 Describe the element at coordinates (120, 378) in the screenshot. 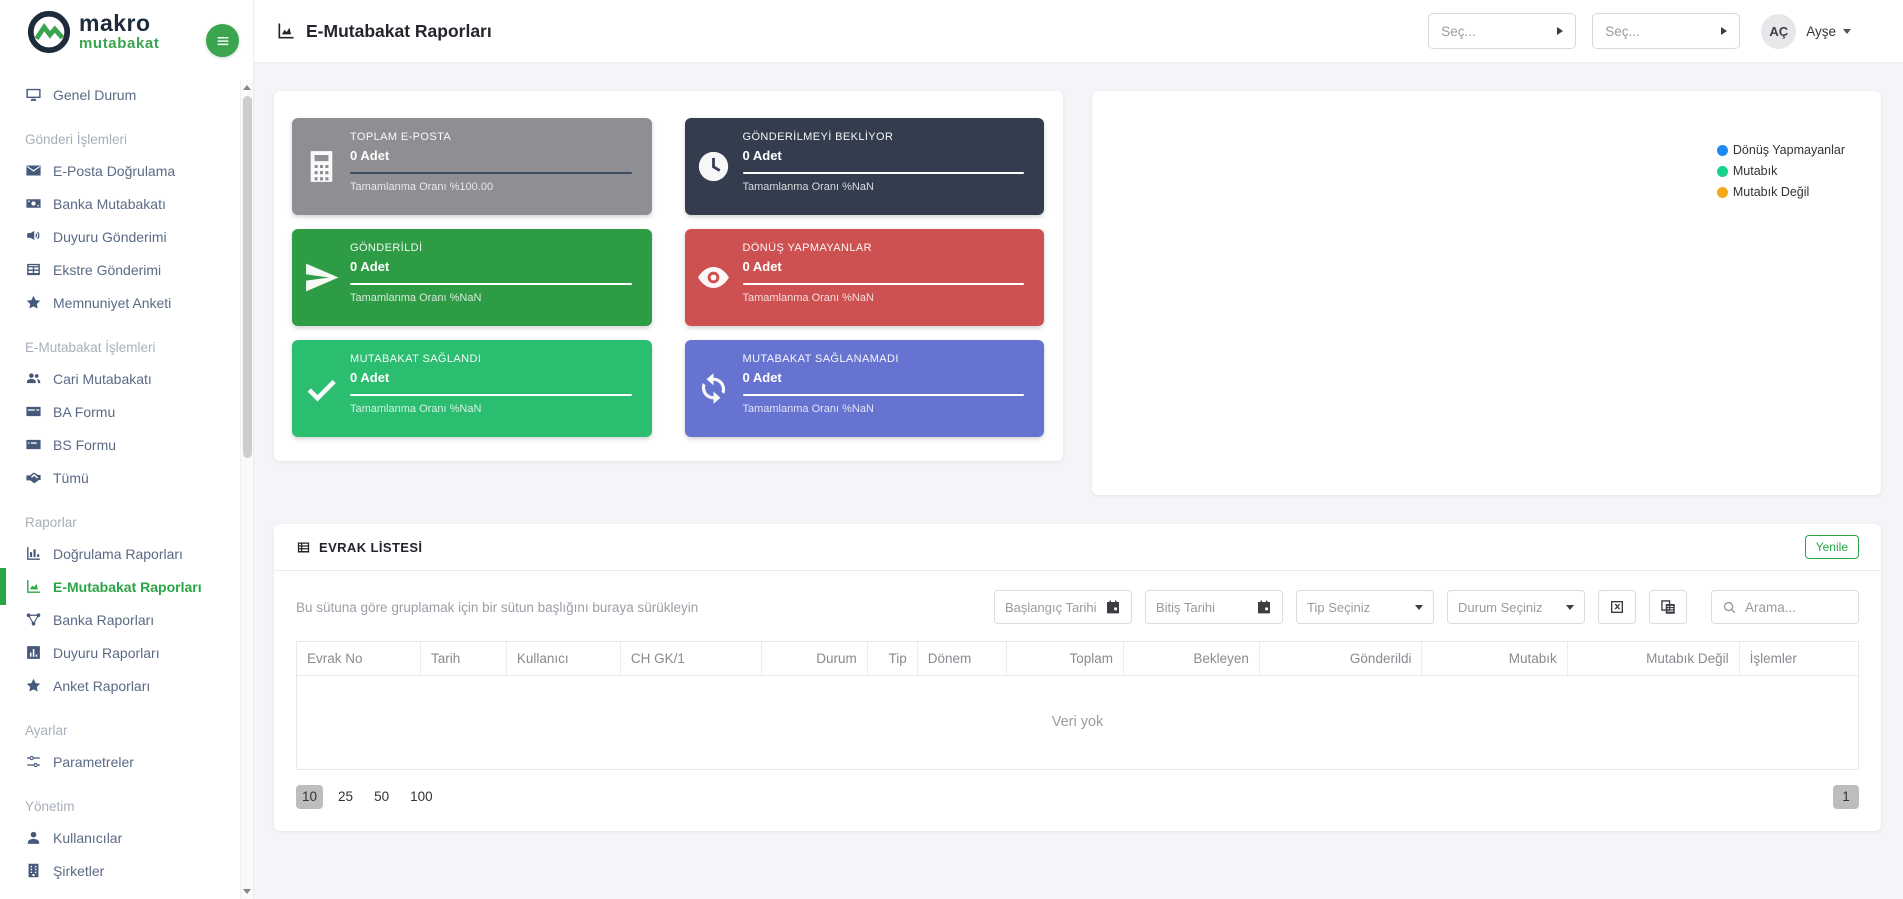

I see `sidebar-item-cari-mutabakati: Cari Mutabakatı` at that location.